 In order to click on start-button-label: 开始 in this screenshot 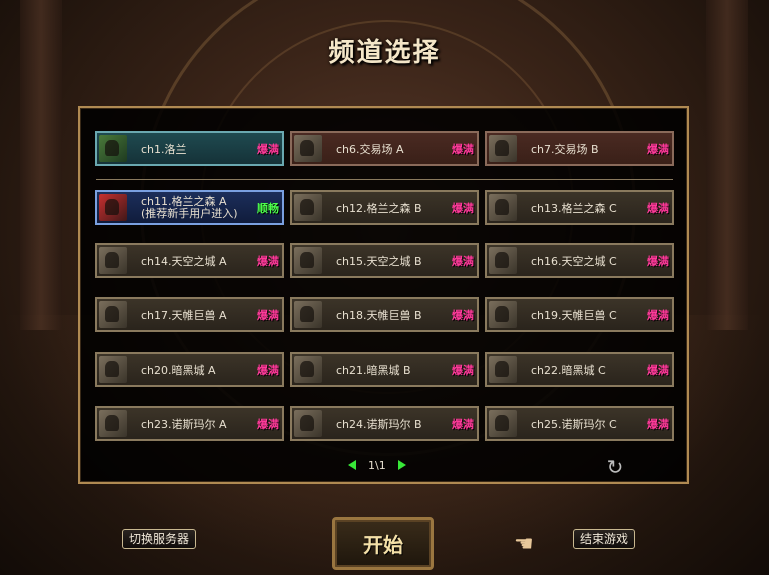, I will do `click(383, 545)`.